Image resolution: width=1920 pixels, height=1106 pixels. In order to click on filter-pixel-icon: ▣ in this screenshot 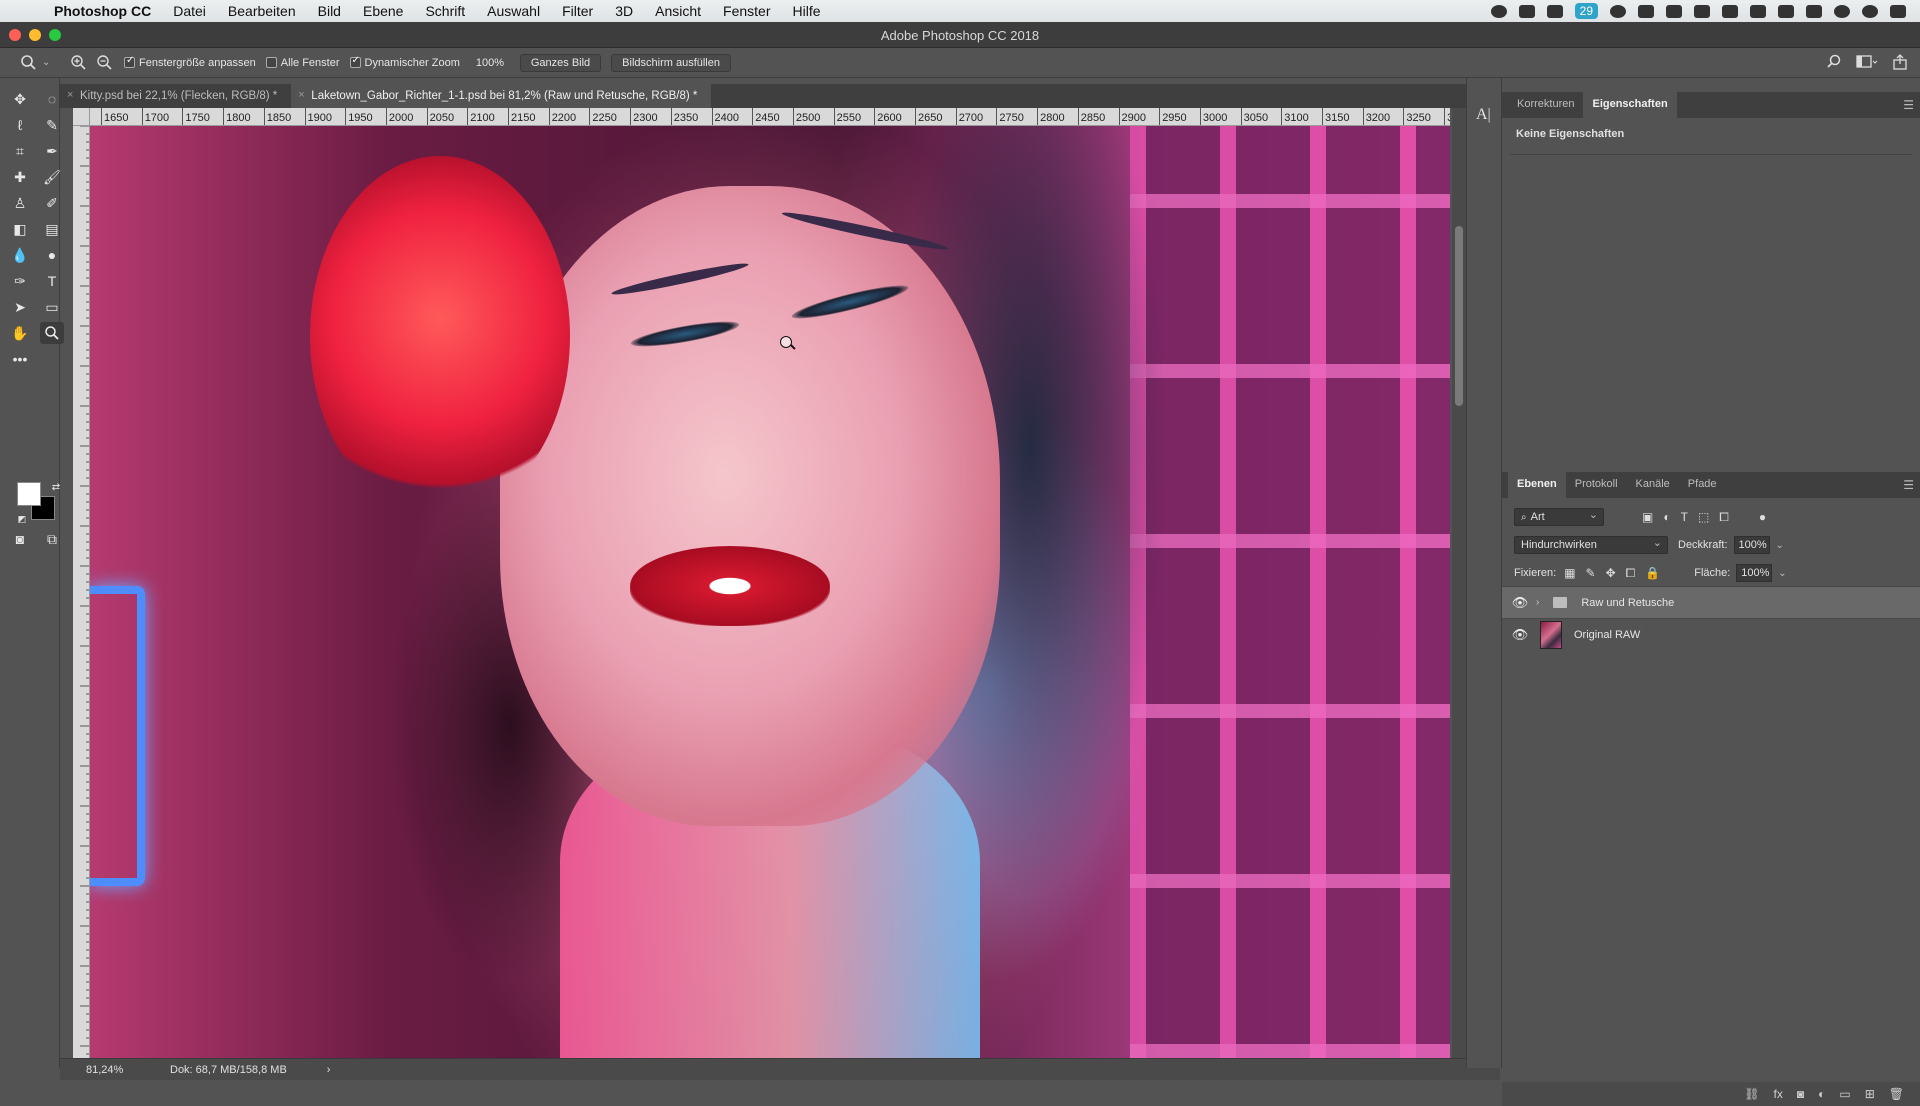, I will do `click(1647, 517)`.